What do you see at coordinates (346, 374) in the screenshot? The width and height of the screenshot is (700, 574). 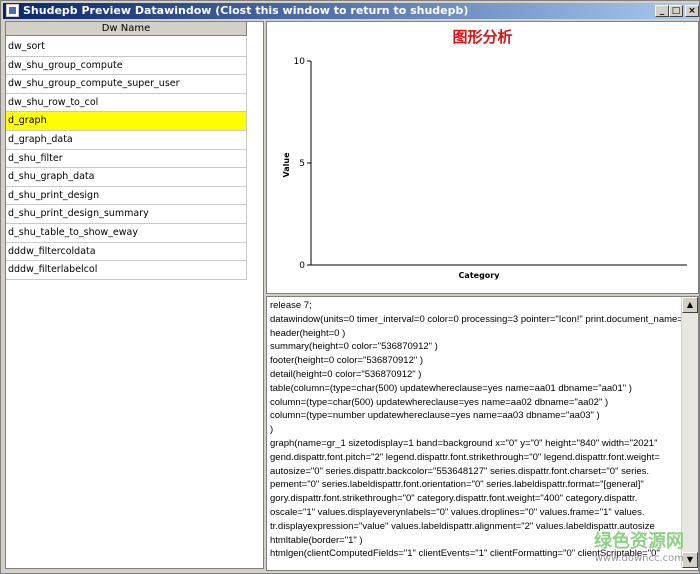 I see `code-line: detail(height=0 color="536870912" )` at bounding box center [346, 374].